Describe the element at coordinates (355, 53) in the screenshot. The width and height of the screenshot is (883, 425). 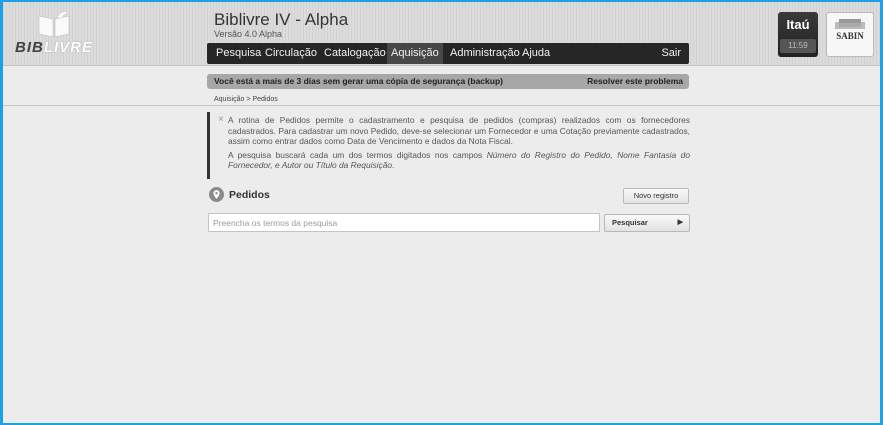
I see `menu-item-catalogacao: Catalogação` at that location.